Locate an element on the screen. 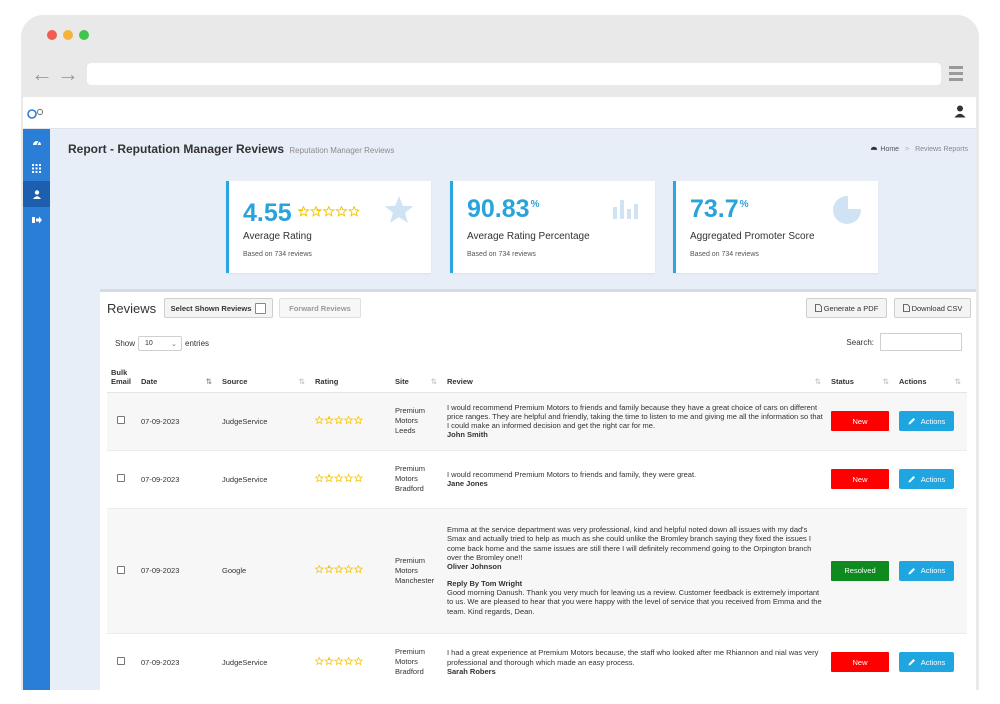  generate-pdf-button: Generate a PDF is located at coordinates (846, 308).